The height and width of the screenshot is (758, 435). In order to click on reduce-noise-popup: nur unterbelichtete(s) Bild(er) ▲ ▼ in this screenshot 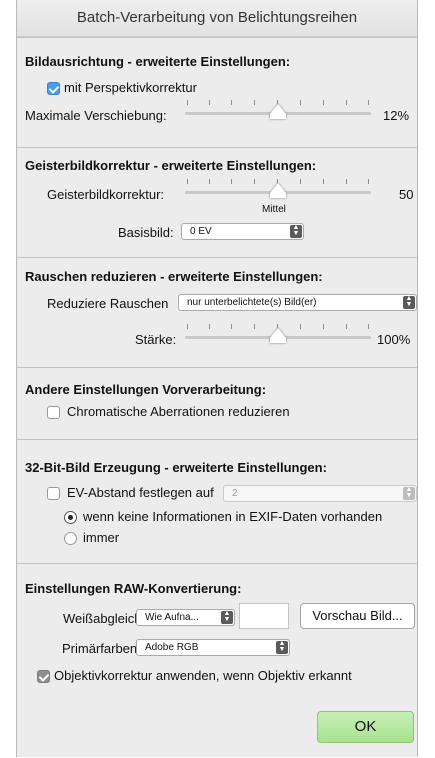, I will do `click(297, 302)`.